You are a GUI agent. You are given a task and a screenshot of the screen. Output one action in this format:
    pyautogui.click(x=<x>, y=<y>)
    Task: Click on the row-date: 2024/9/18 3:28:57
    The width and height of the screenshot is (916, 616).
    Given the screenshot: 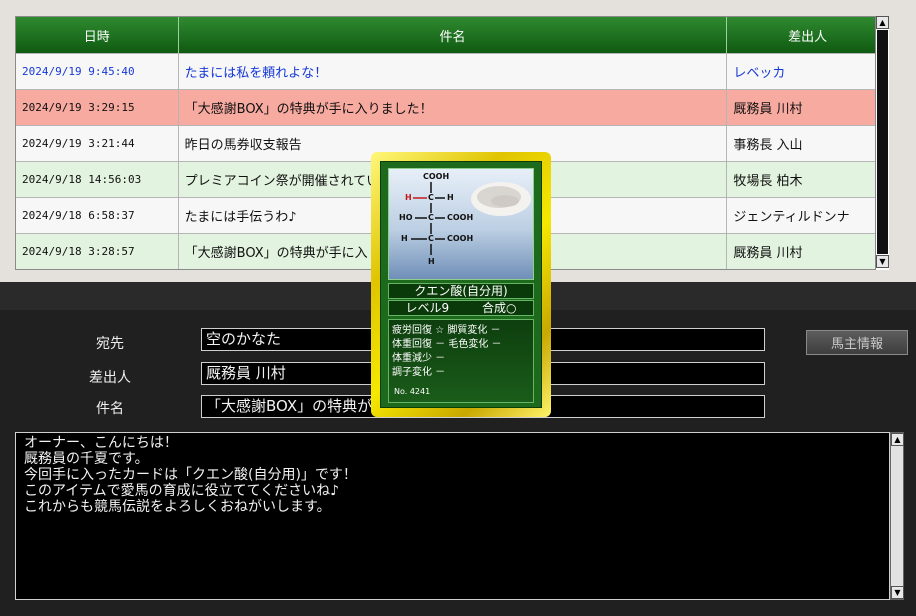 What is the action you would take?
    pyautogui.click(x=97, y=251)
    